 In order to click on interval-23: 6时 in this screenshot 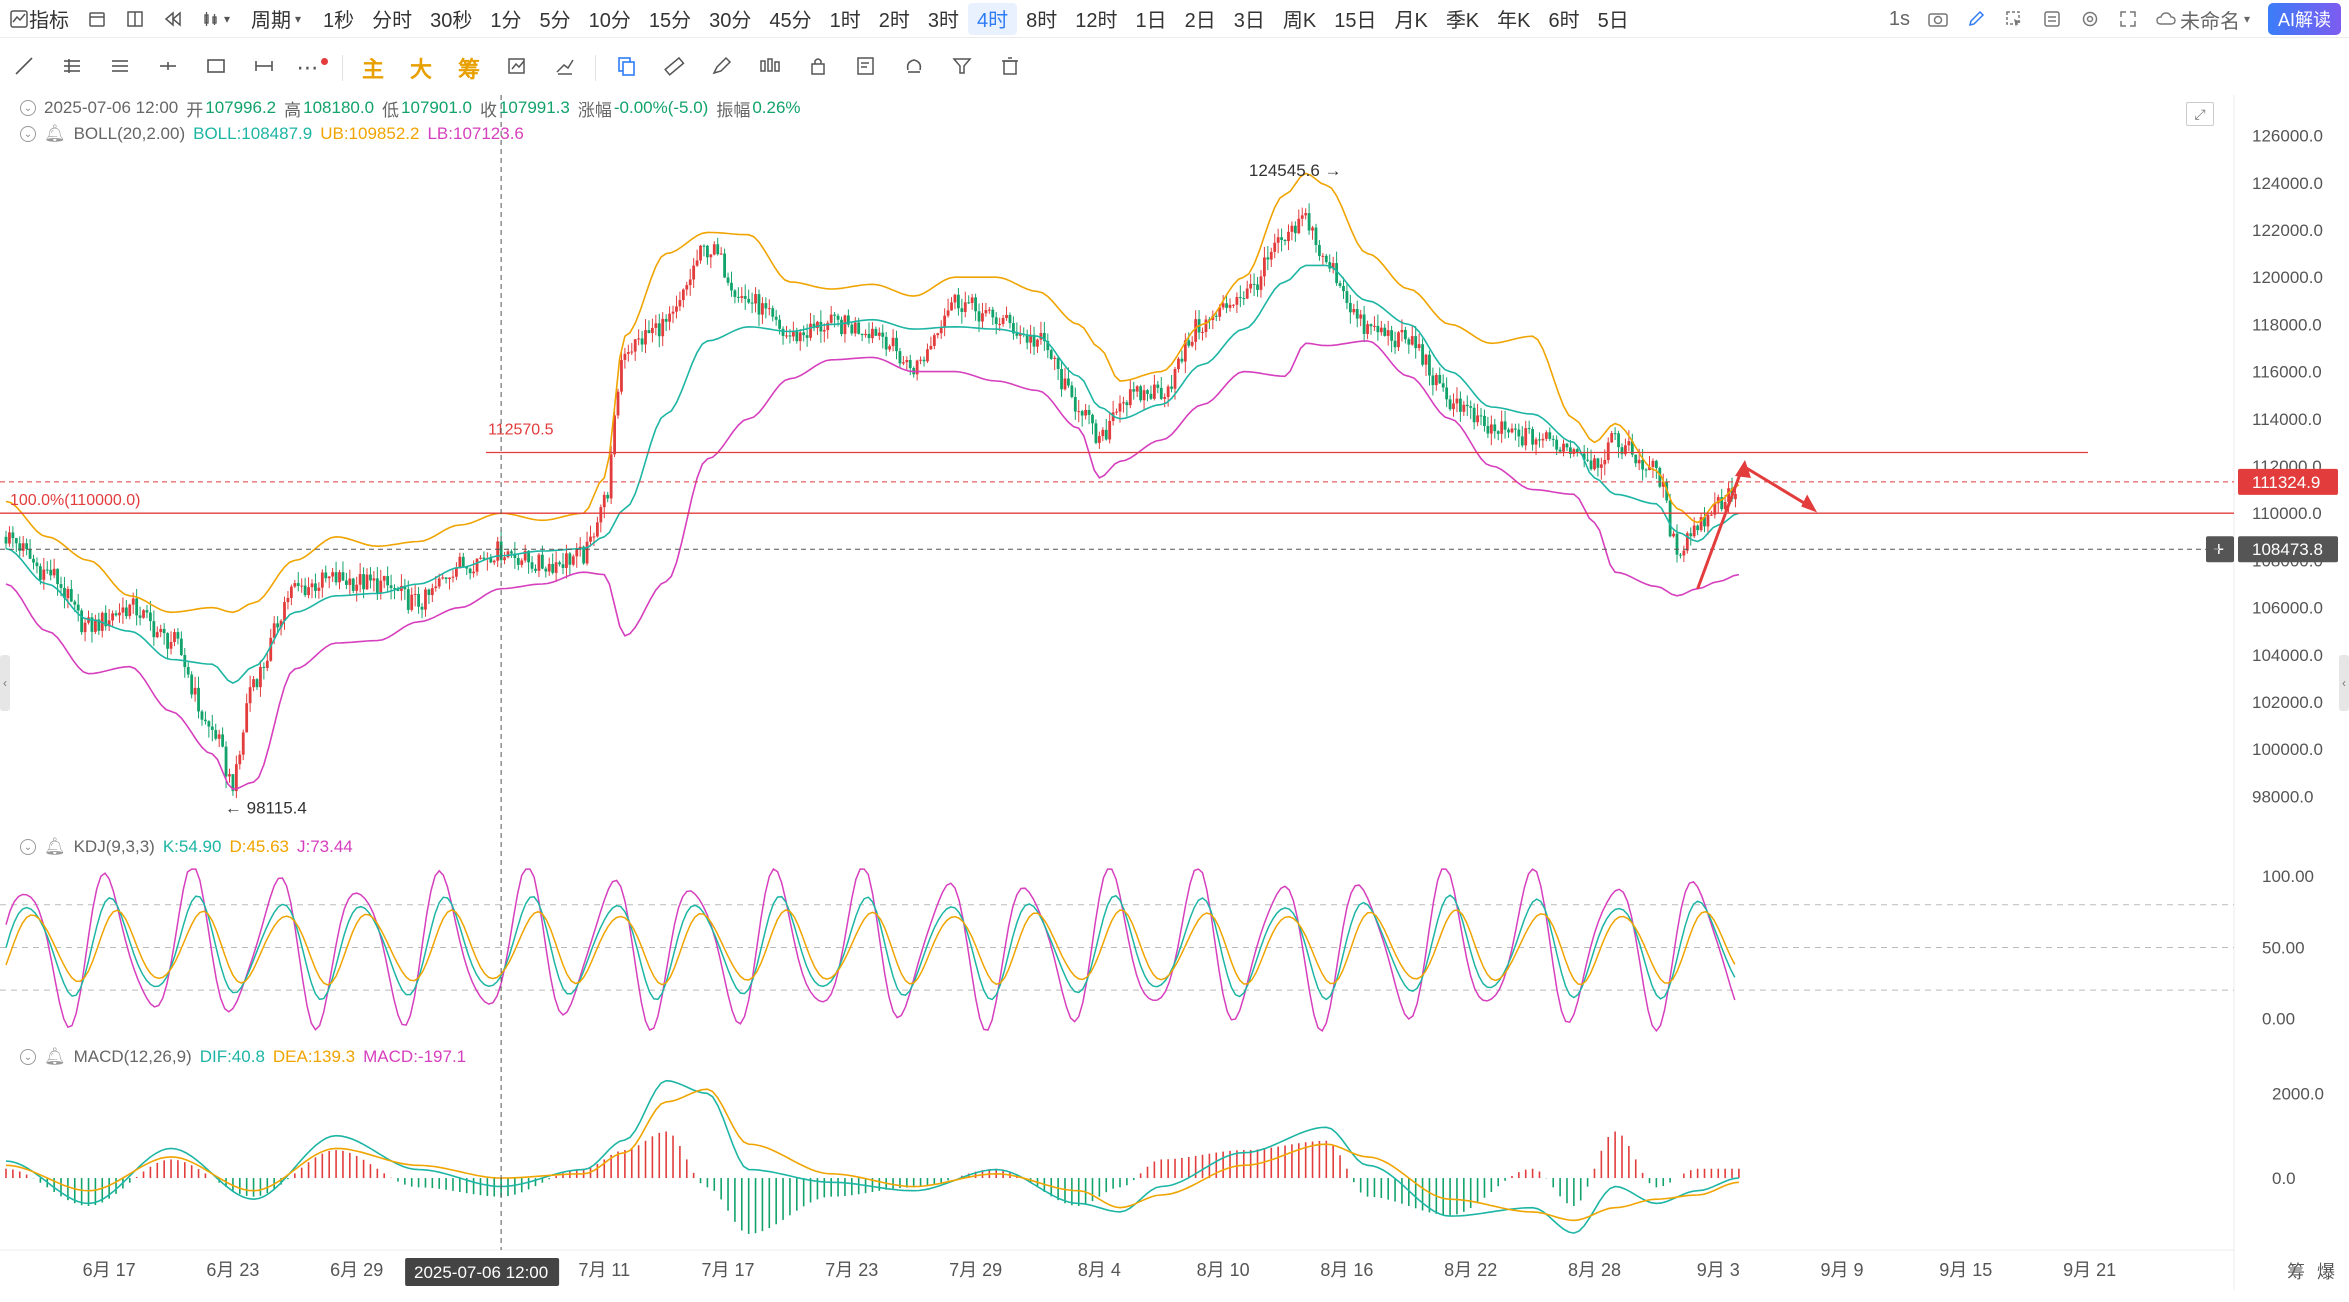, I will do `click(1564, 19)`.